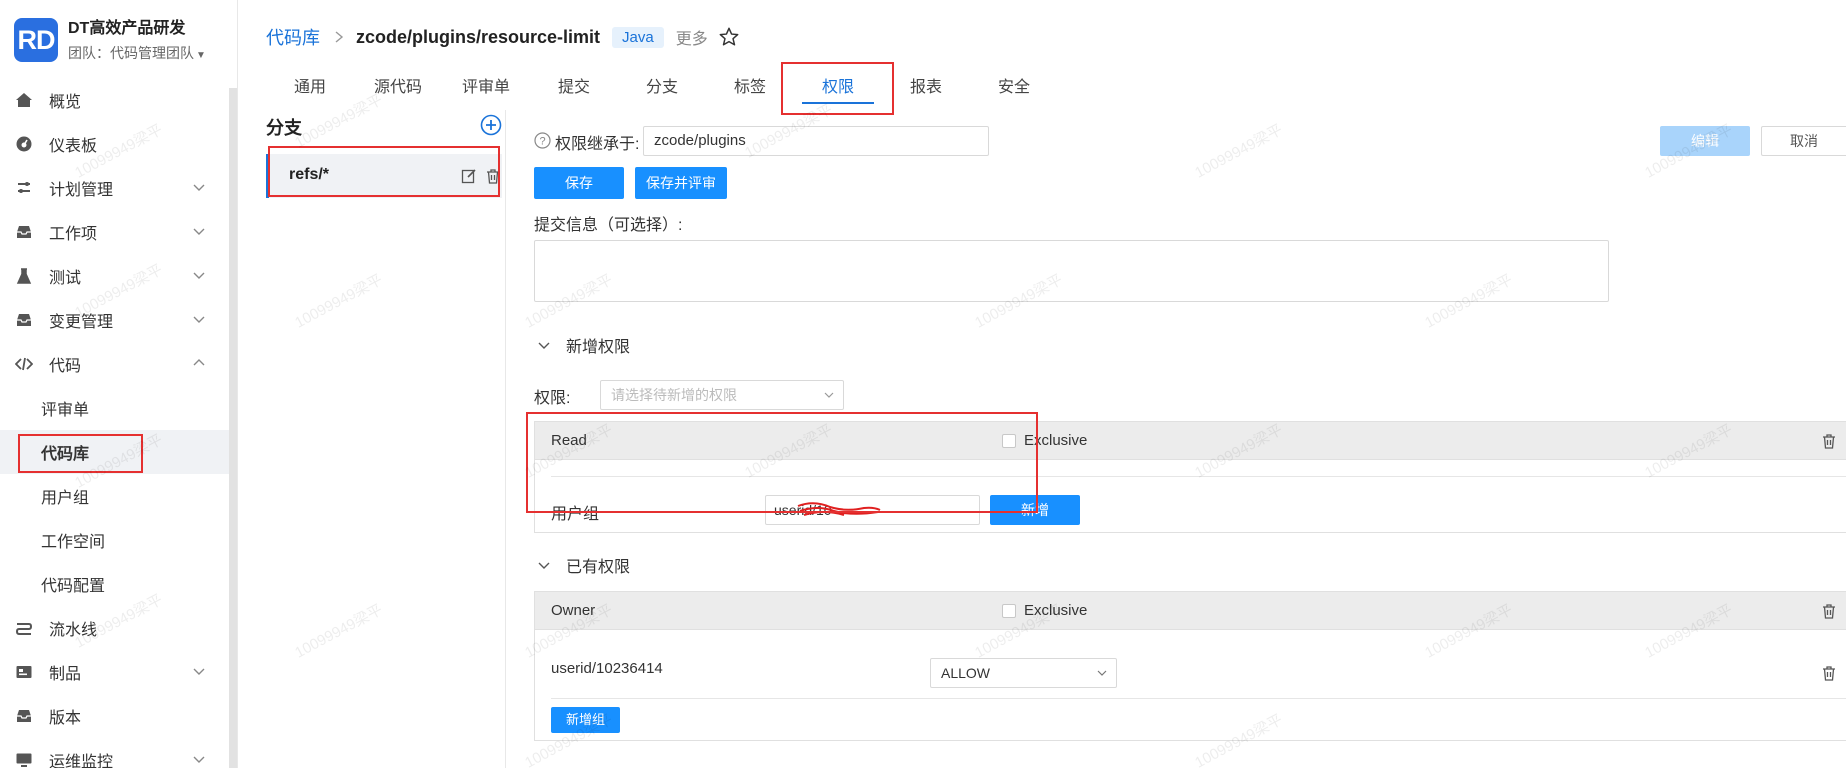 Image resolution: width=1846 pixels, height=768 pixels. Describe the element at coordinates (65, 674) in the screenshot. I see `sidebar-item-label: 制品` at that location.